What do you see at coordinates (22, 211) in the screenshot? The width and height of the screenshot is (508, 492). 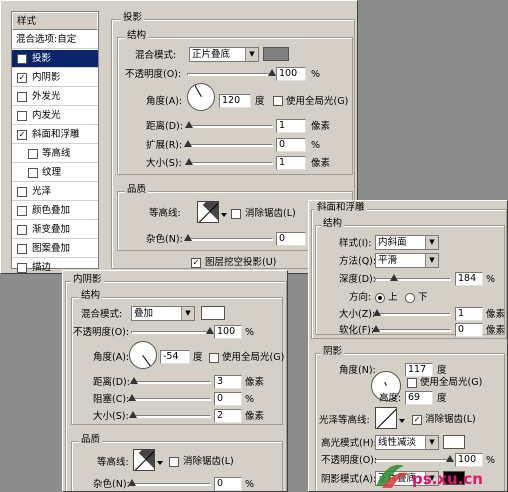 I see `color-overlay-checkbox` at bounding box center [22, 211].